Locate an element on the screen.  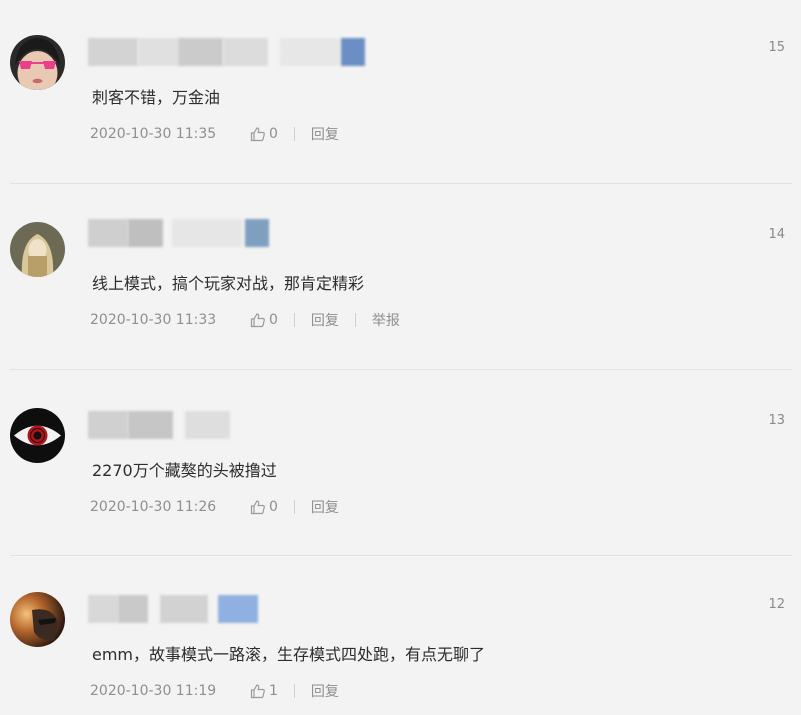
comment-meta: 2020-10-30 11:35 0 回复 is located at coordinates (214, 134).